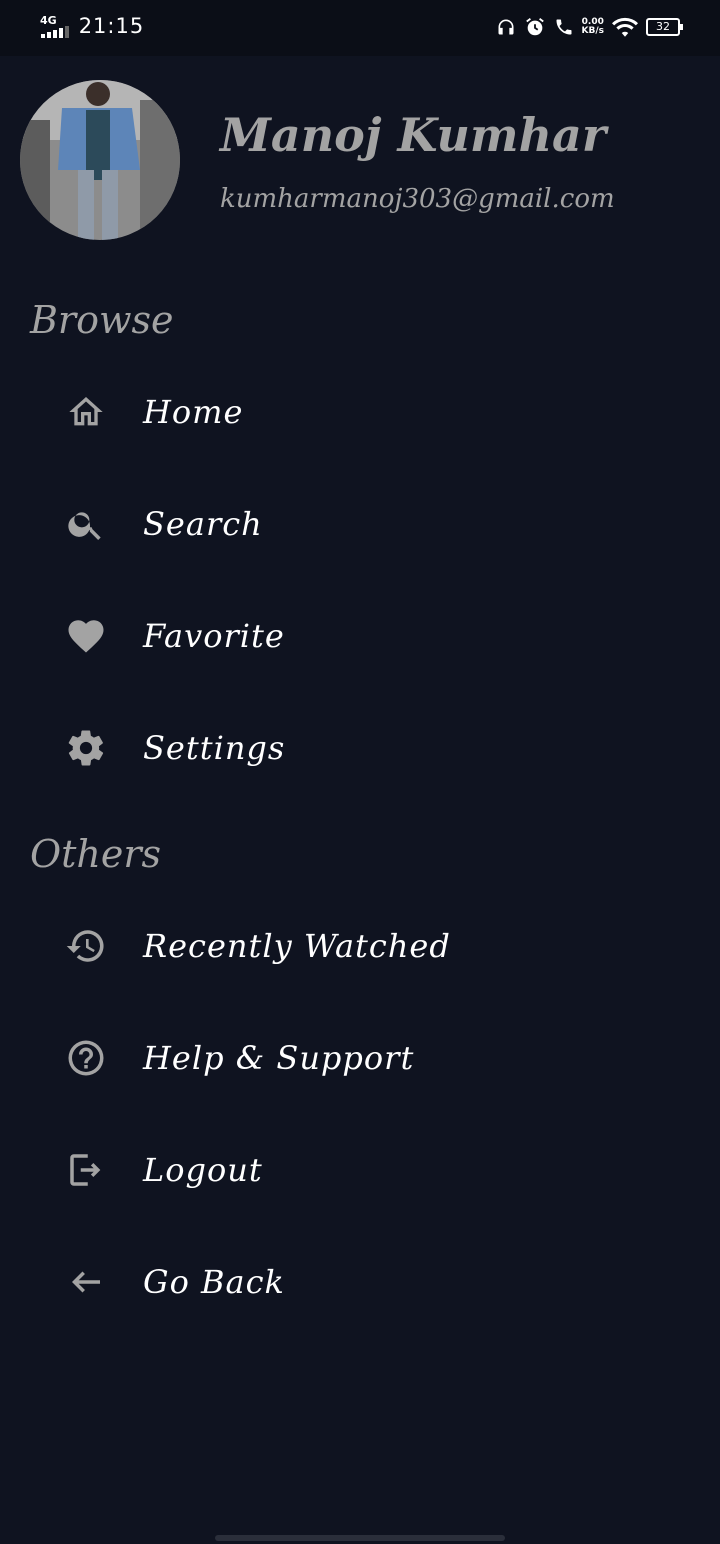 The width and height of the screenshot is (720, 1544). What do you see at coordinates (203, 524) in the screenshot?
I see `menu-item-label: Search` at bounding box center [203, 524].